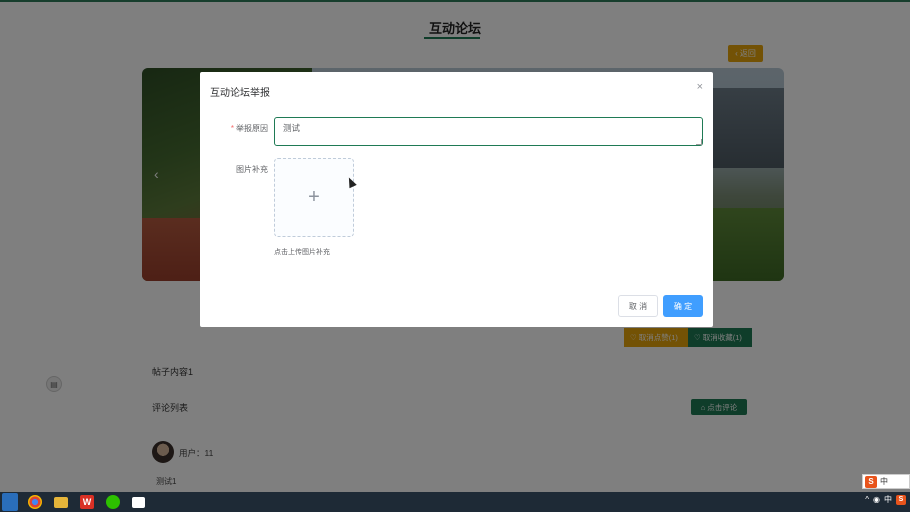  I want to click on required-mark: *, so click(232, 128).